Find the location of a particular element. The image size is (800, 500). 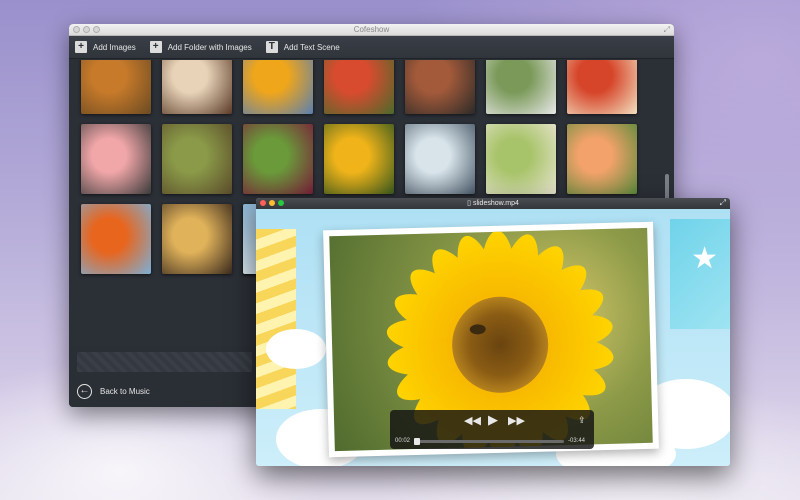

window-title: Cofeshow is located at coordinates (371, 29).